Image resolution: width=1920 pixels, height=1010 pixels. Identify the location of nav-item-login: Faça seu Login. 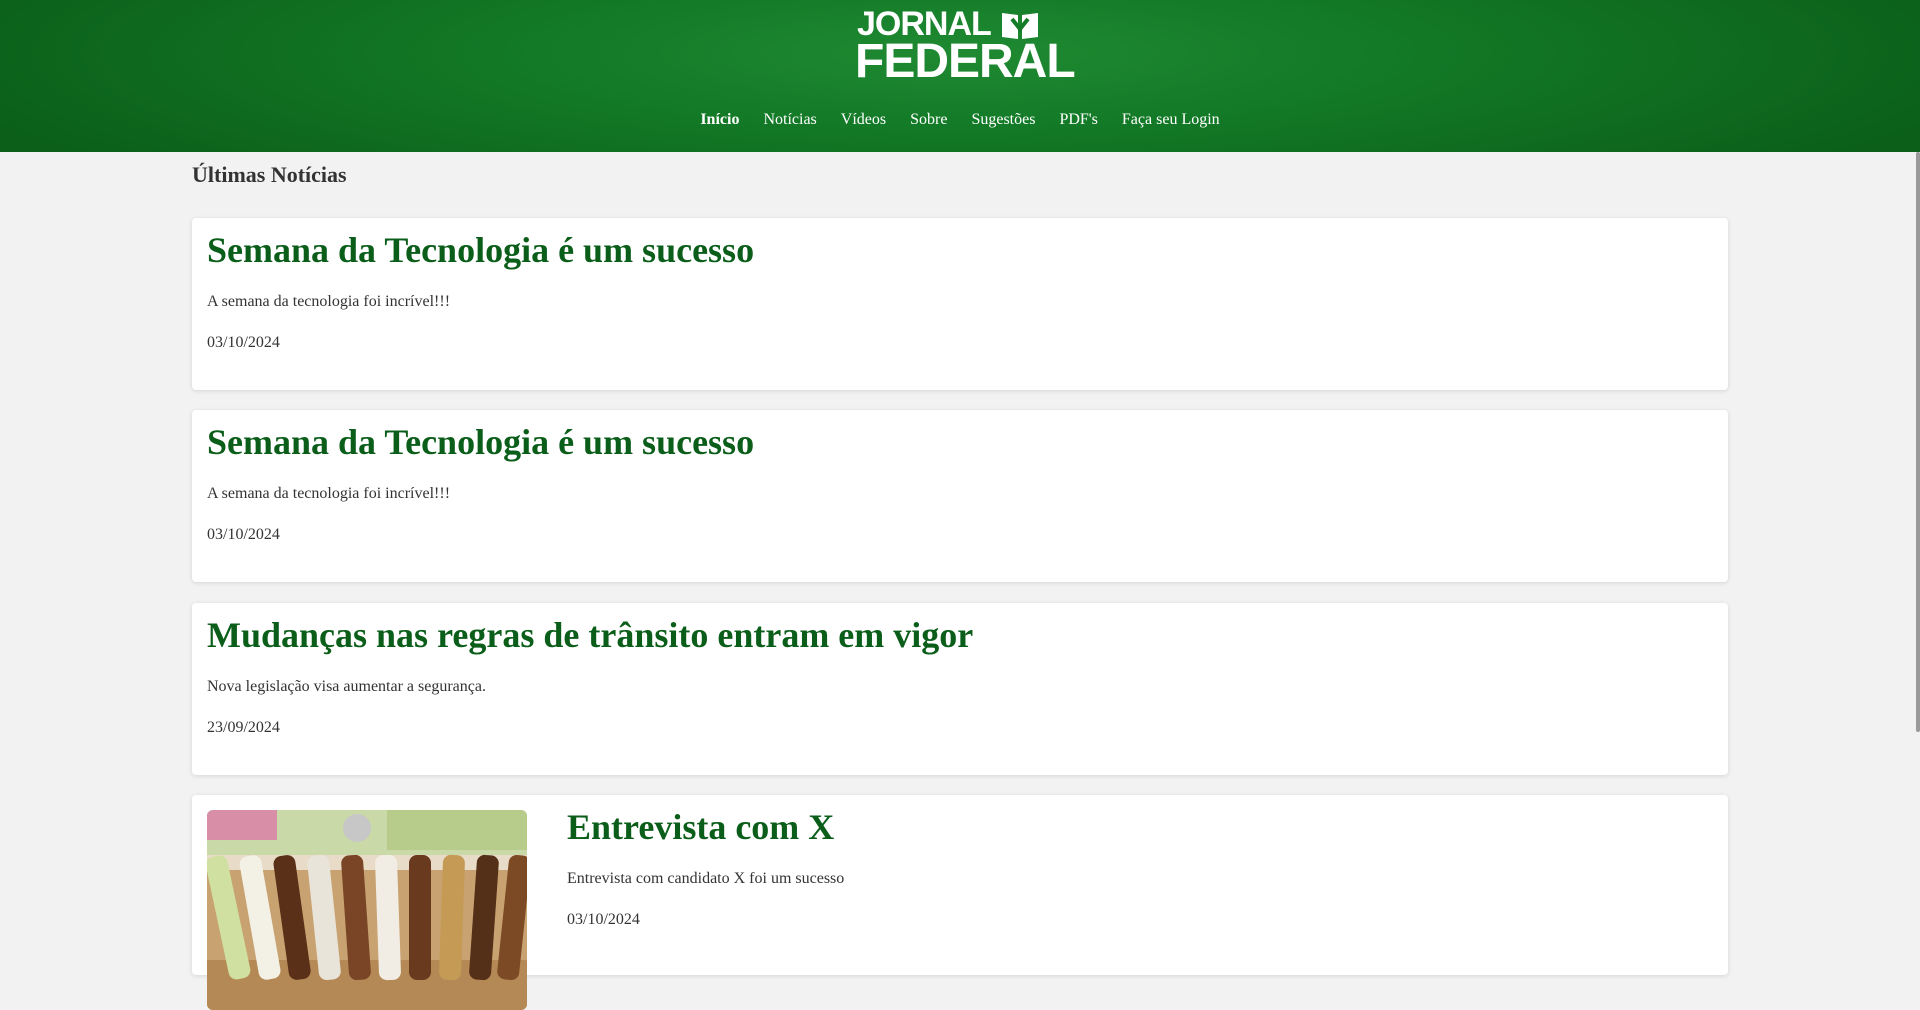
(1171, 119).